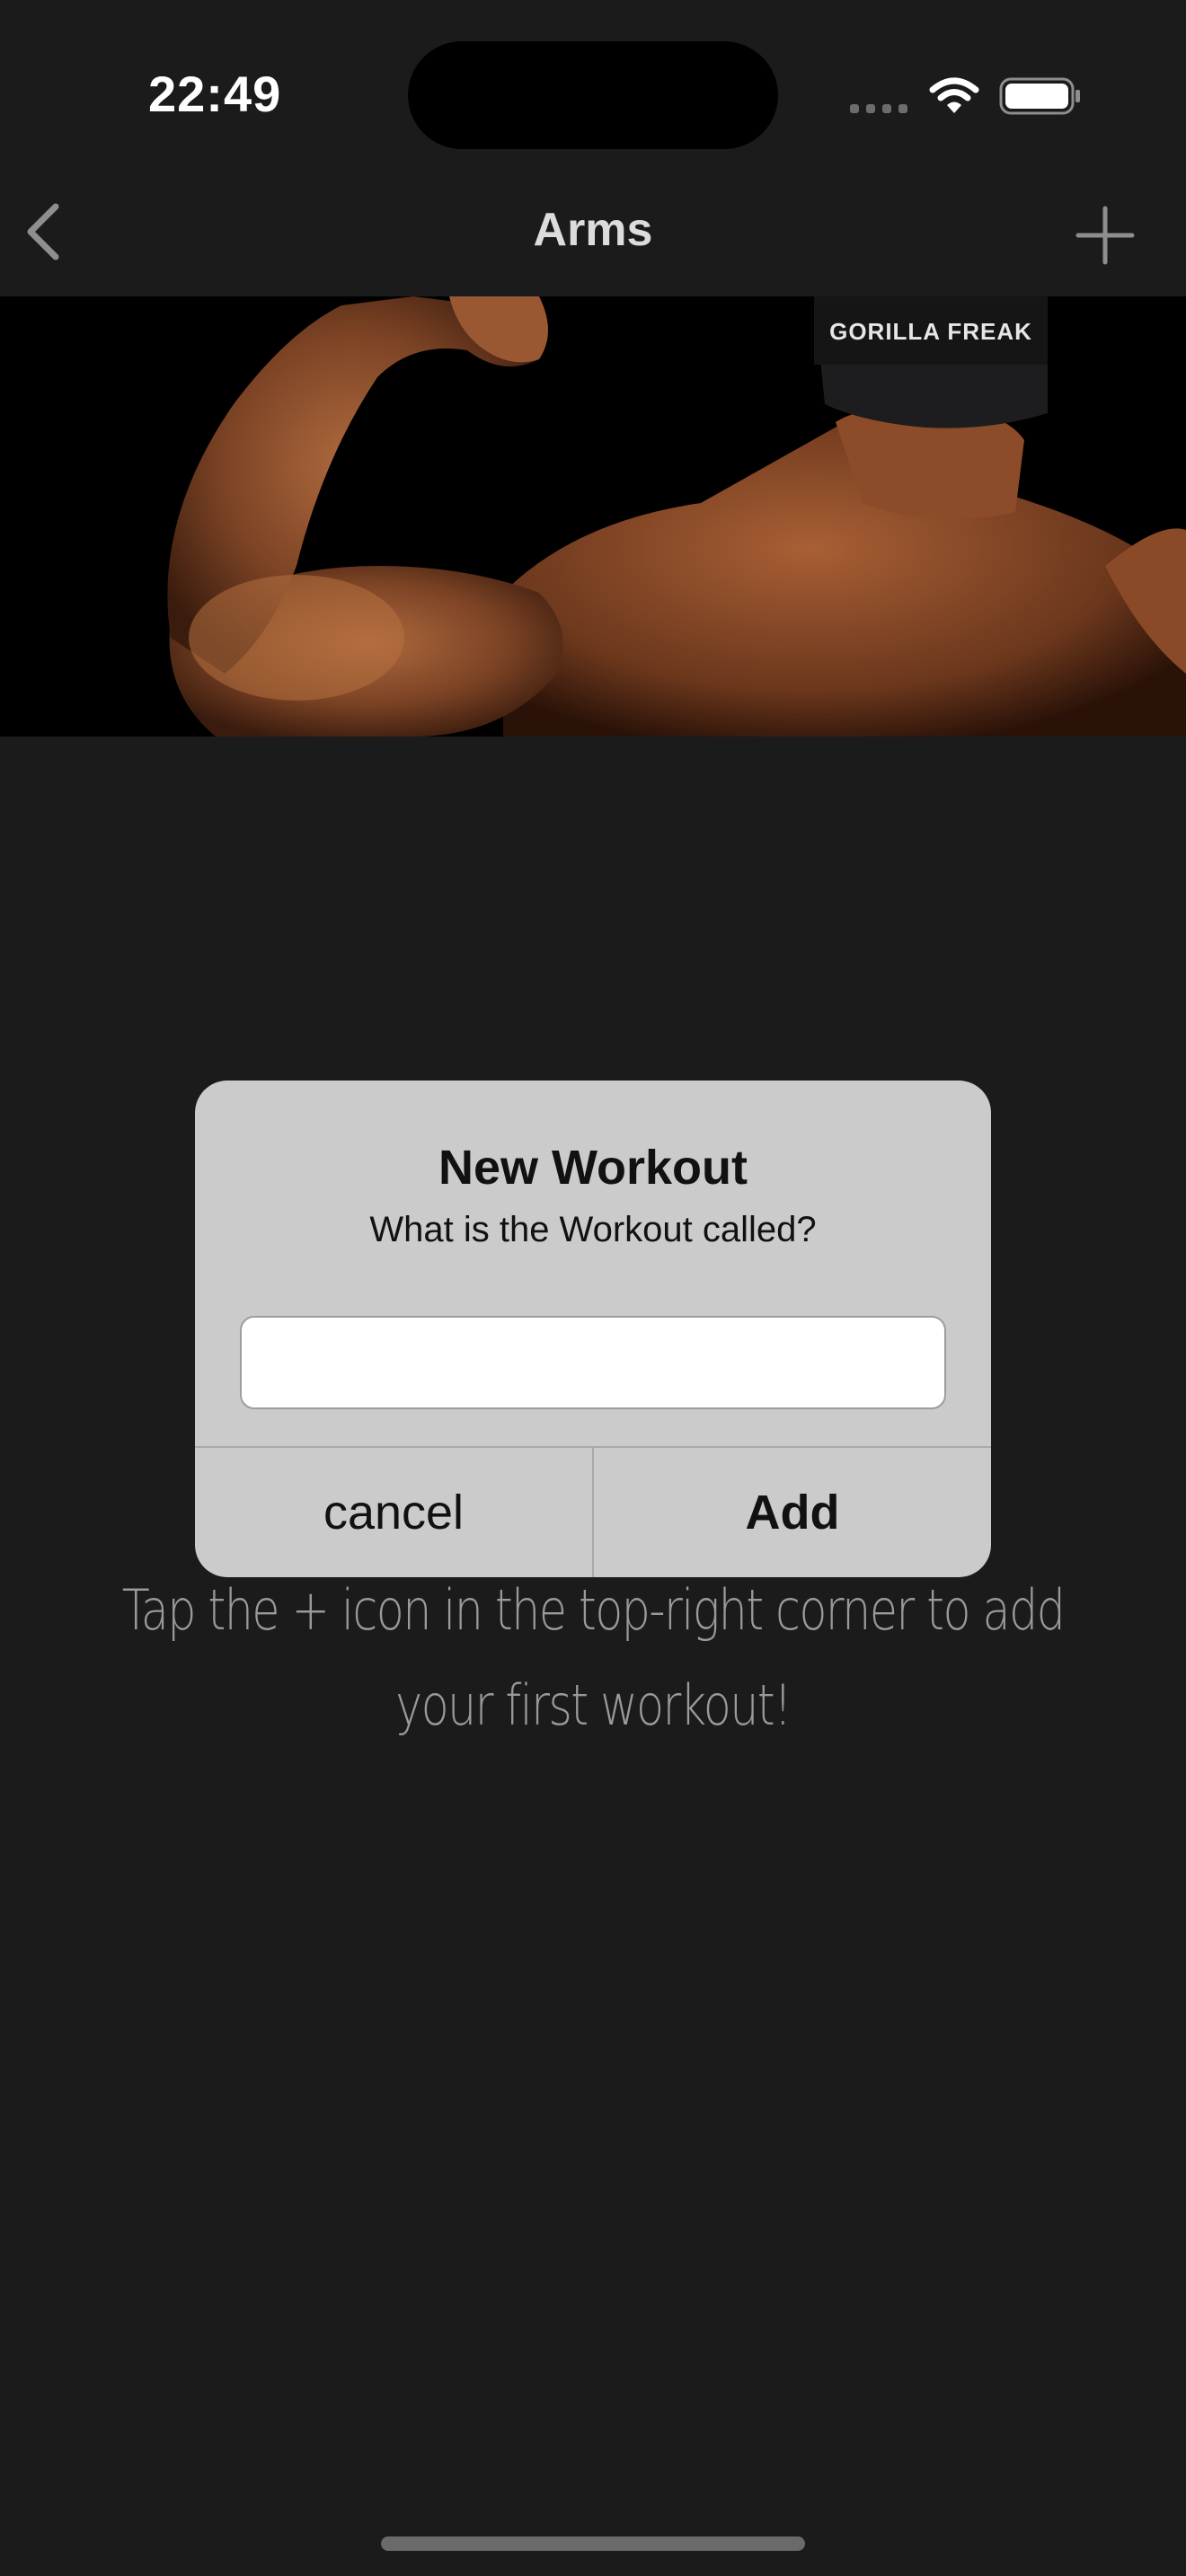  I want to click on navigation-bar: Arms, so click(593, 238).